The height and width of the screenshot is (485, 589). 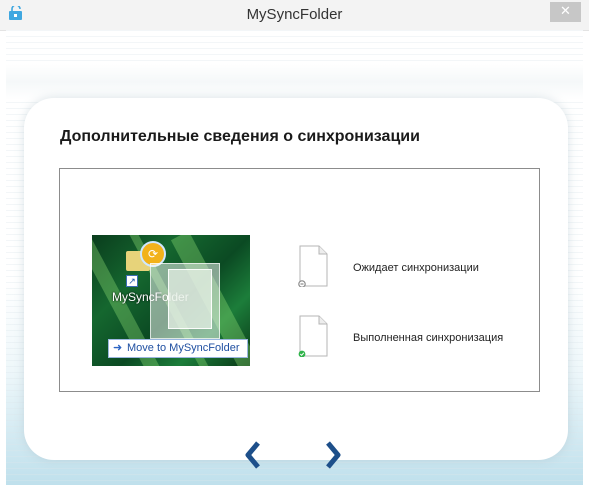 I want to click on page-title: Дополнительные сведения о синхронизации, so click(x=240, y=136).